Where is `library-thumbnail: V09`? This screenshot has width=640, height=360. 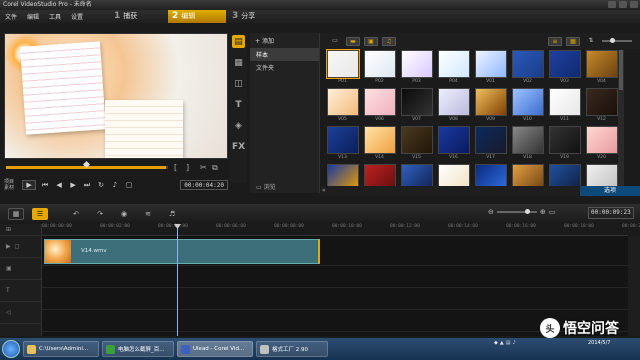 library-thumbnail: V09 is located at coordinates (490, 107).